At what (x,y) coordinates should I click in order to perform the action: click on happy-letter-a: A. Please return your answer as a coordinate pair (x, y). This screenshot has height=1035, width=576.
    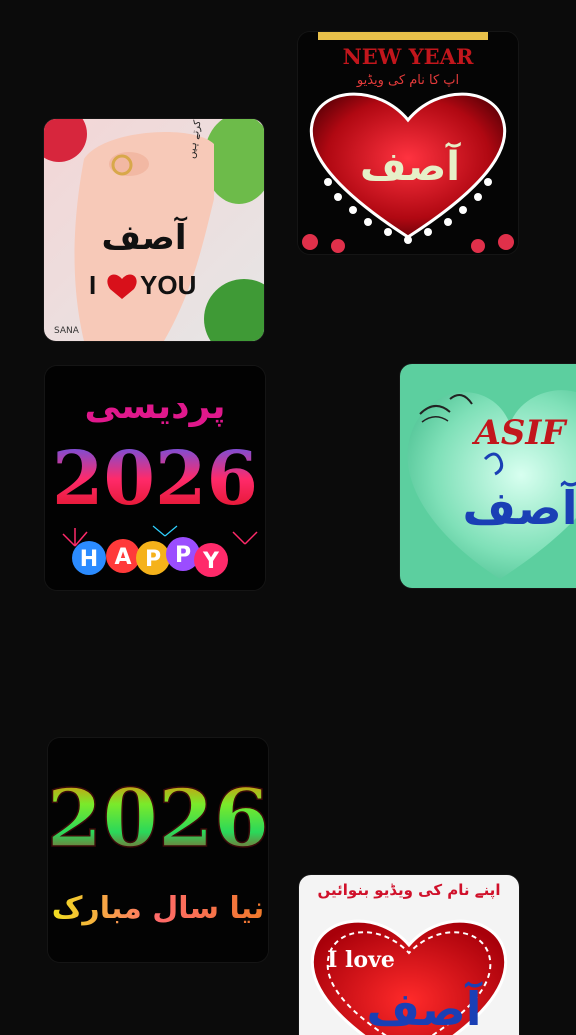
    Looking at the image, I should click on (122, 557).